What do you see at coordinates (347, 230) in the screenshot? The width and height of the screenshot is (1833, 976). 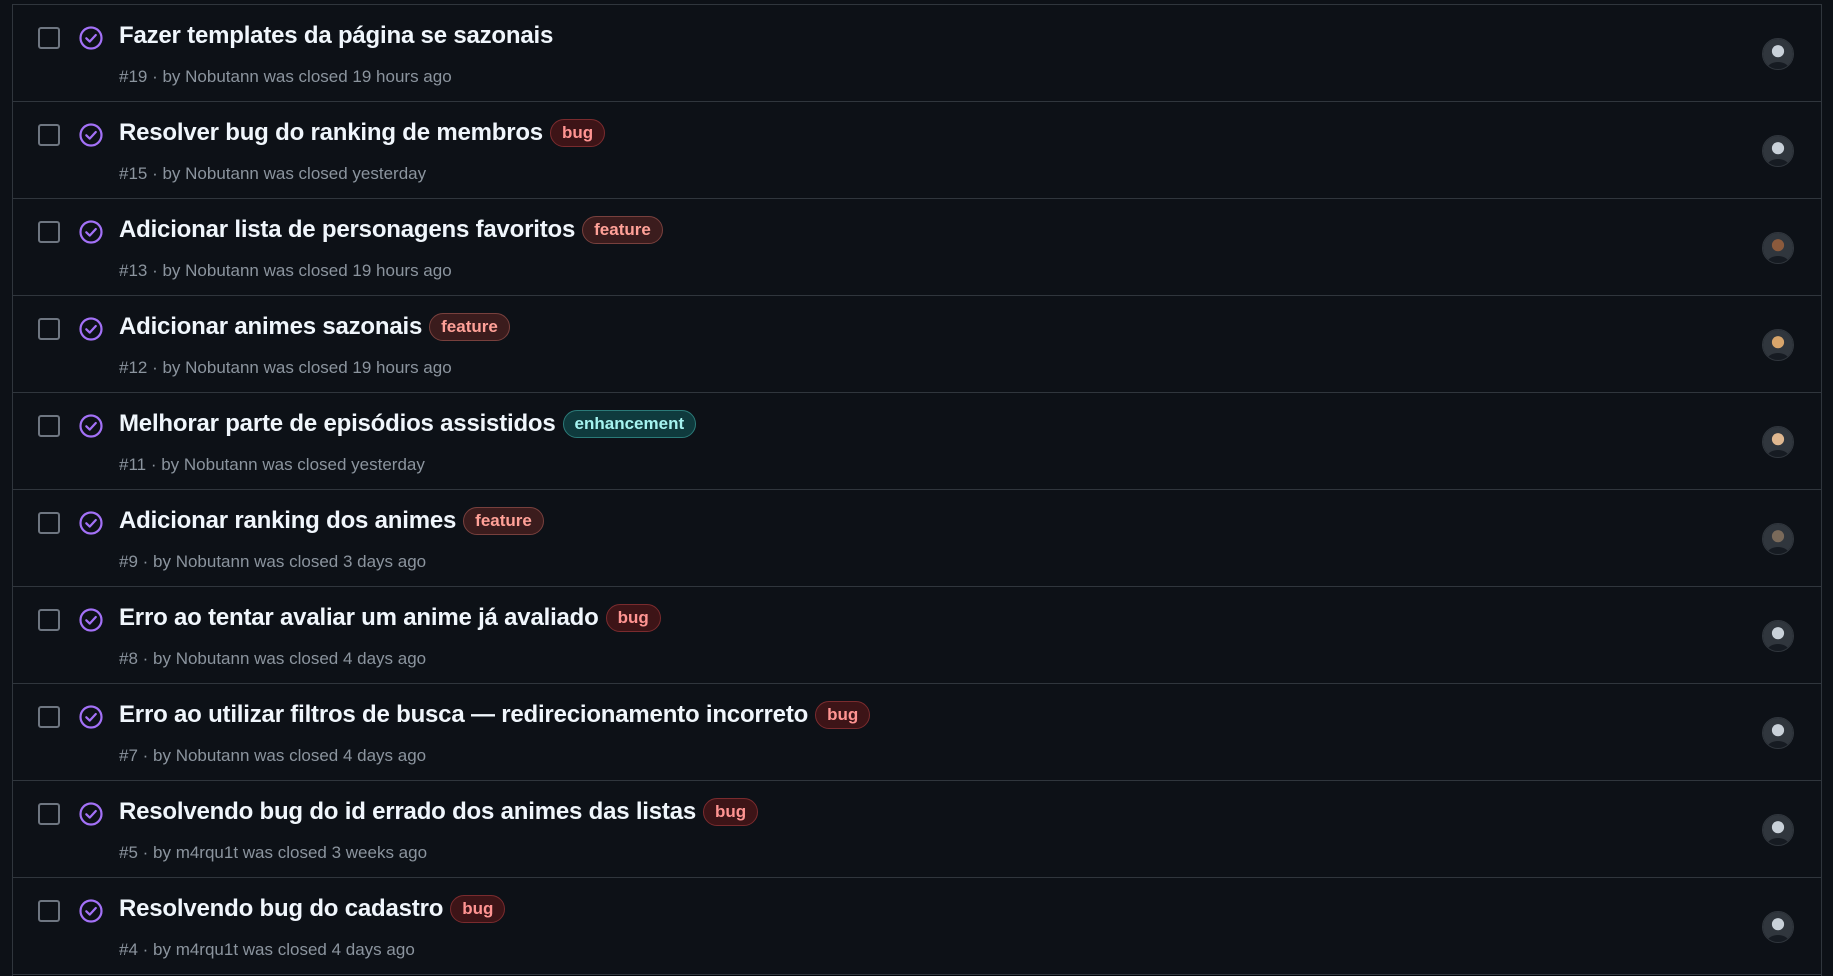 I see `issue-title-link: Adicionar lista de personagens favoritos` at bounding box center [347, 230].